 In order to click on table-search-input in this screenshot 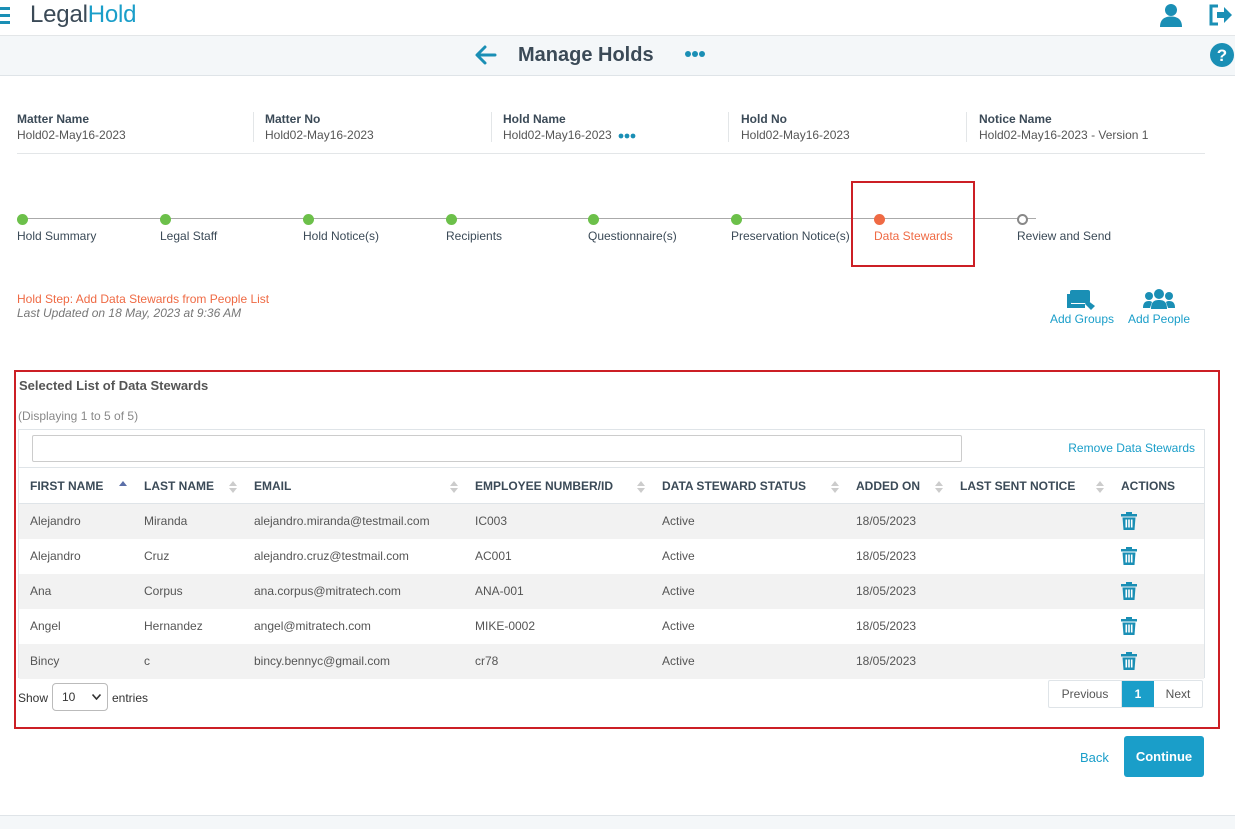, I will do `click(497, 448)`.